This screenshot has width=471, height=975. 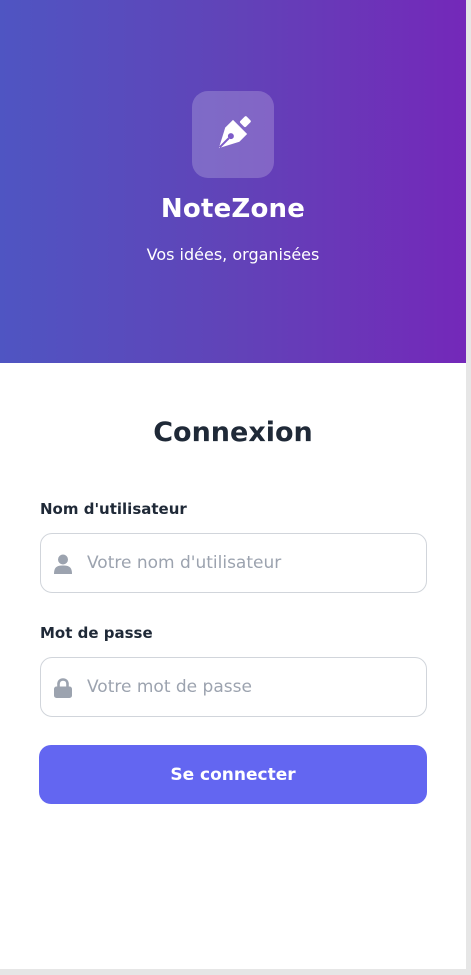 What do you see at coordinates (233, 774) in the screenshot?
I see `login-button: Se connecter` at bounding box center [233, 774].